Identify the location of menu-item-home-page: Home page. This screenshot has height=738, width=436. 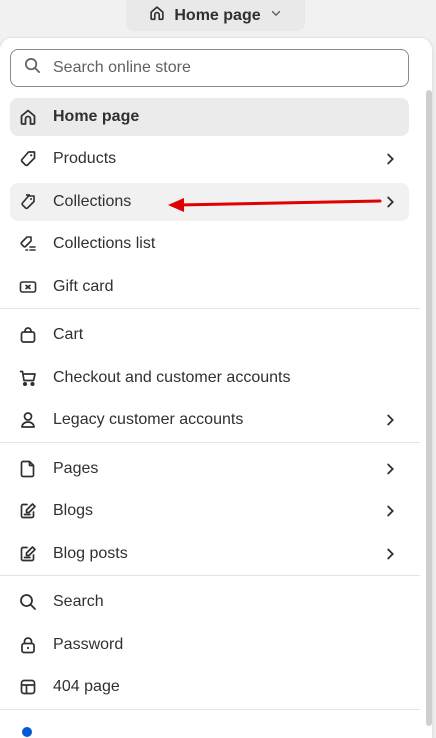
(209, 117).